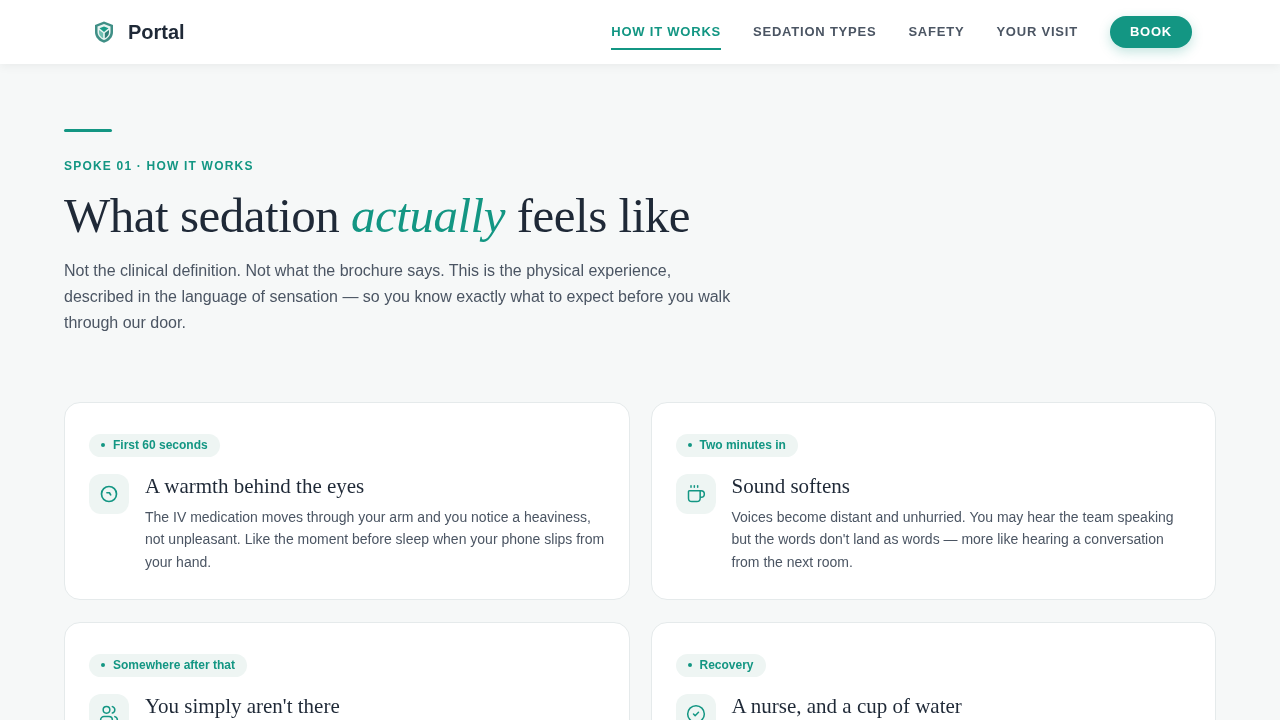 This screenshot has height=720, width=1280. Describe the element at coordinates (666, 32) in the screenshot. I see `nav-link: HOW IT WORKS` at that location.